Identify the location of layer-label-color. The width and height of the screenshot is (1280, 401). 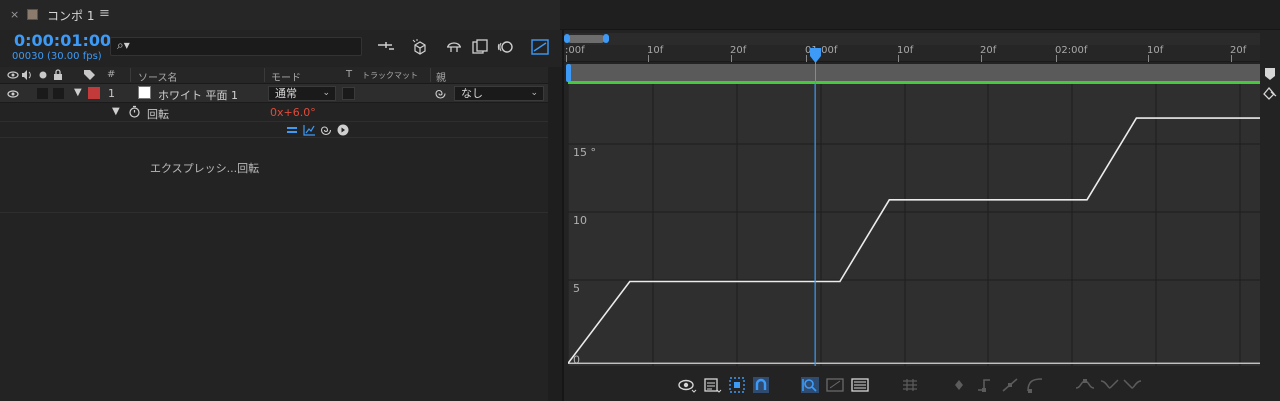
(94, 93).